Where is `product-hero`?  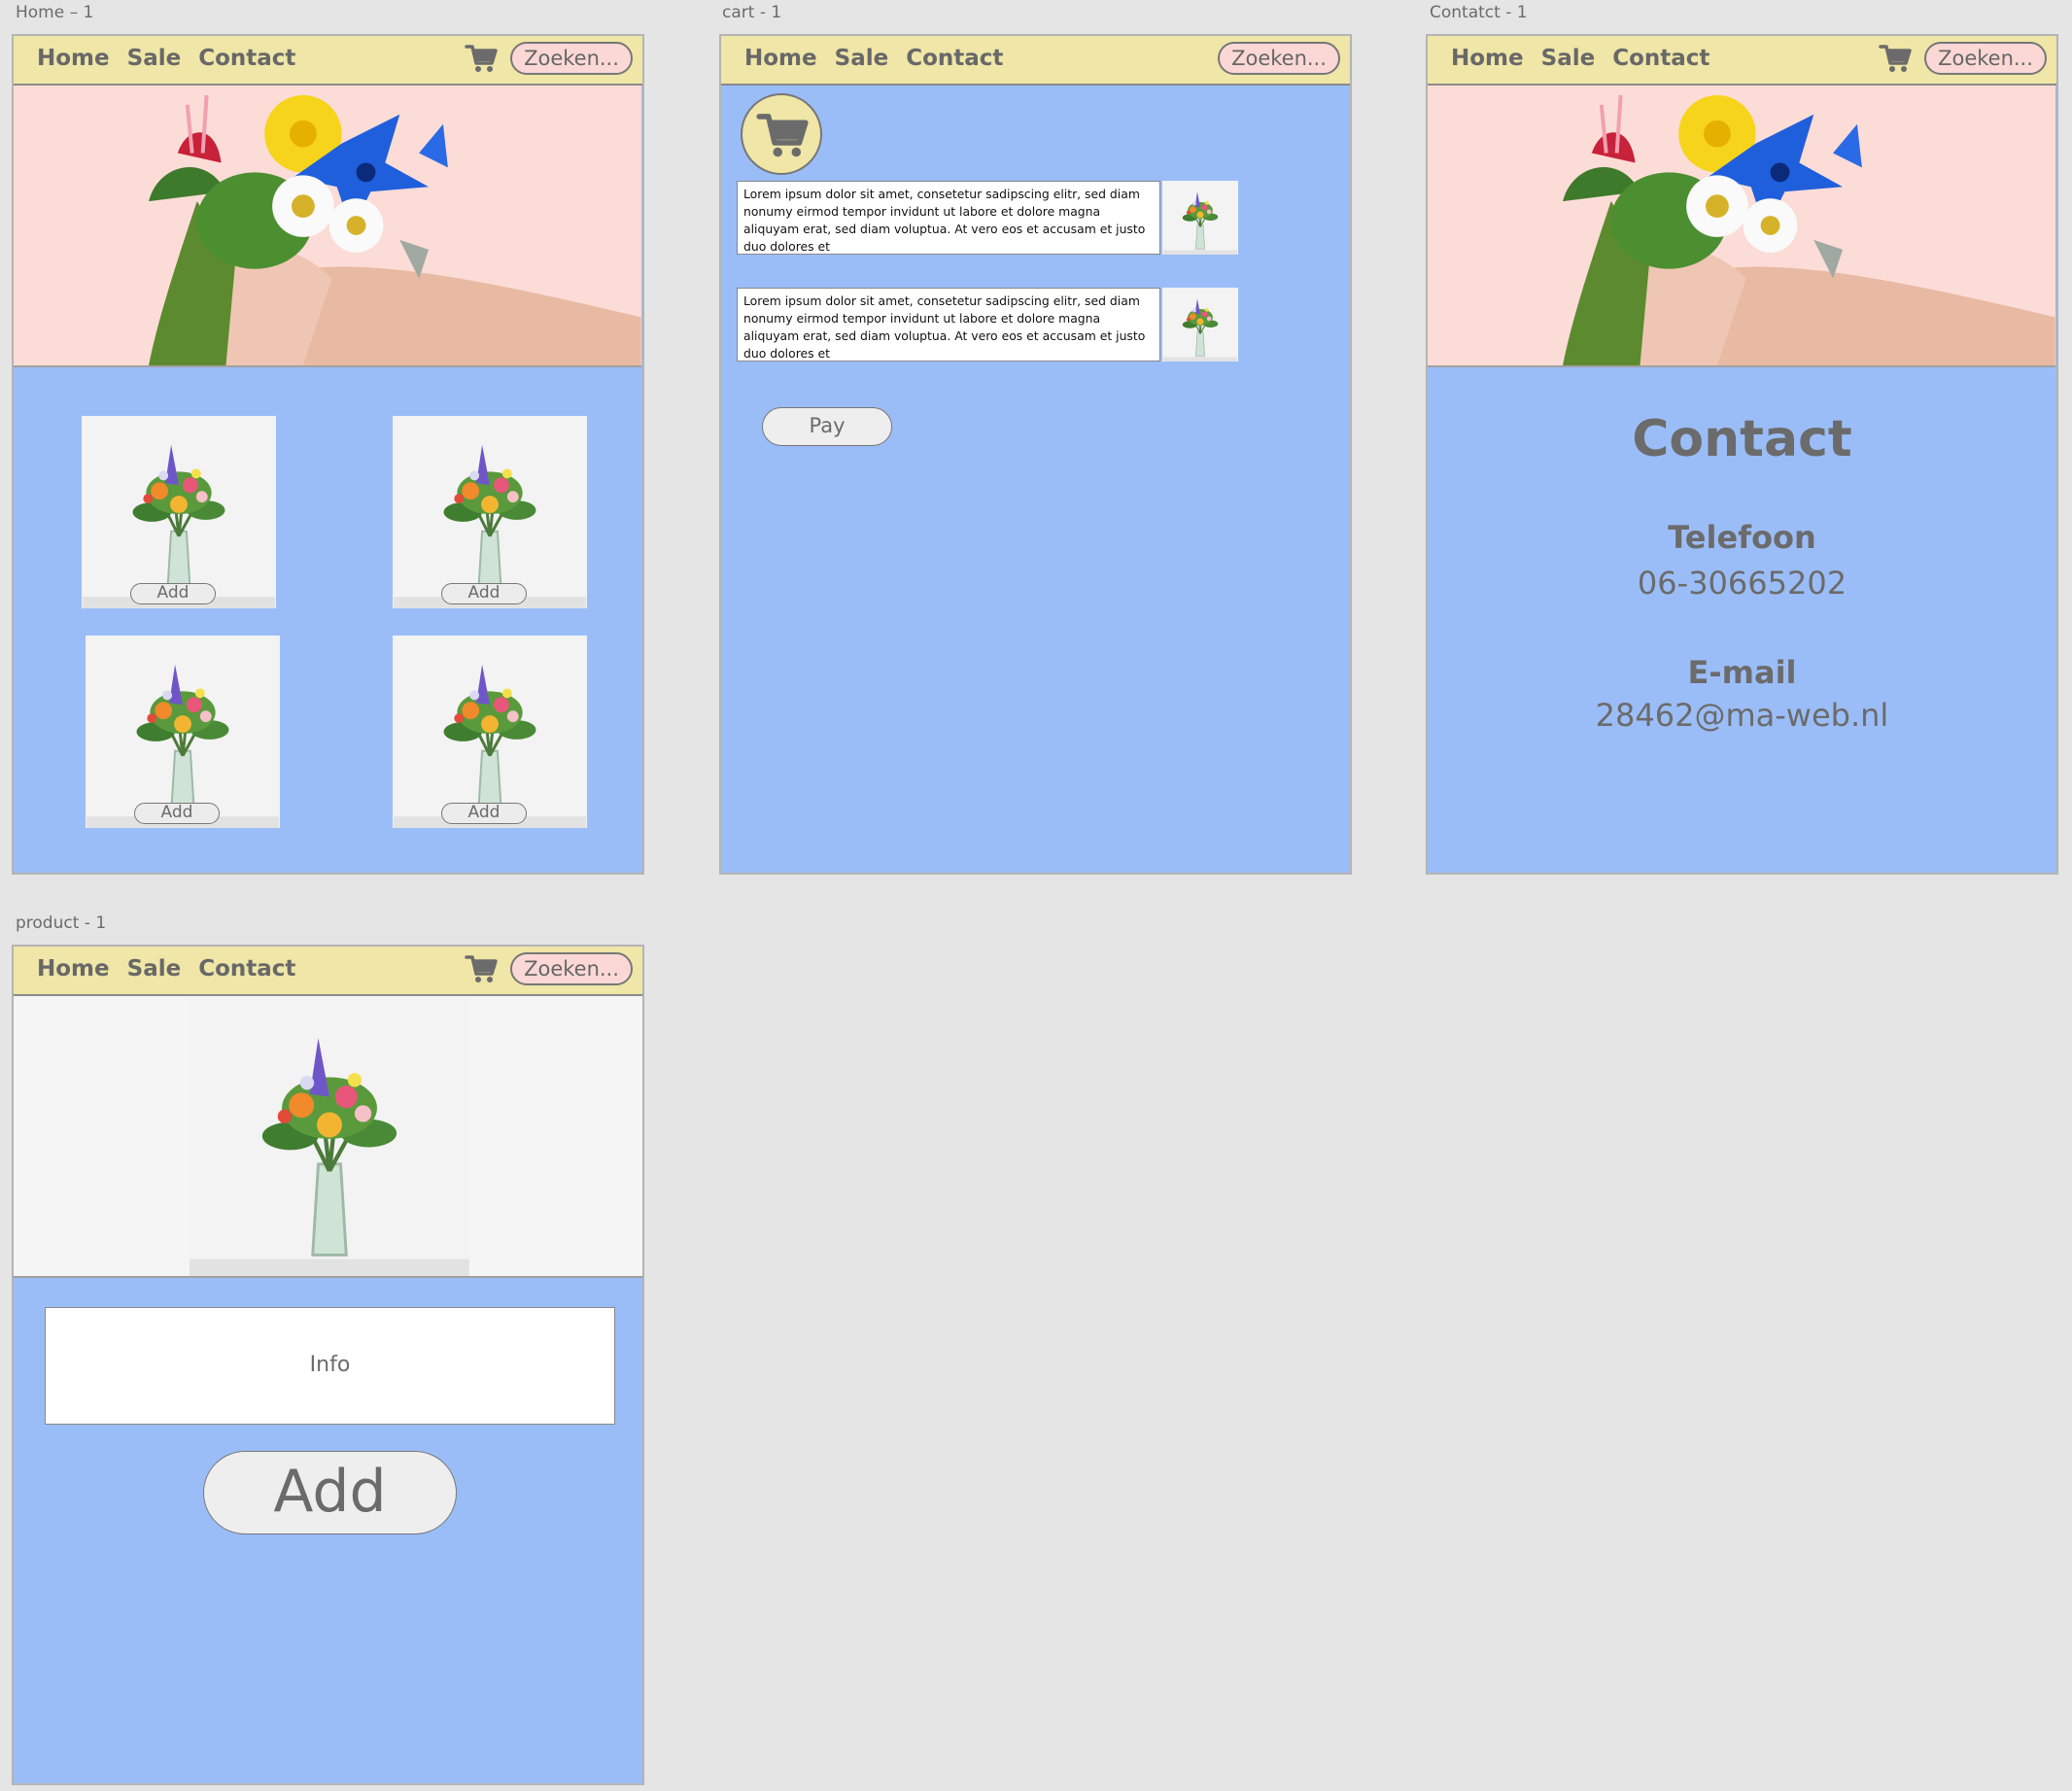 product-hero is located at coordinates (328, 1137).